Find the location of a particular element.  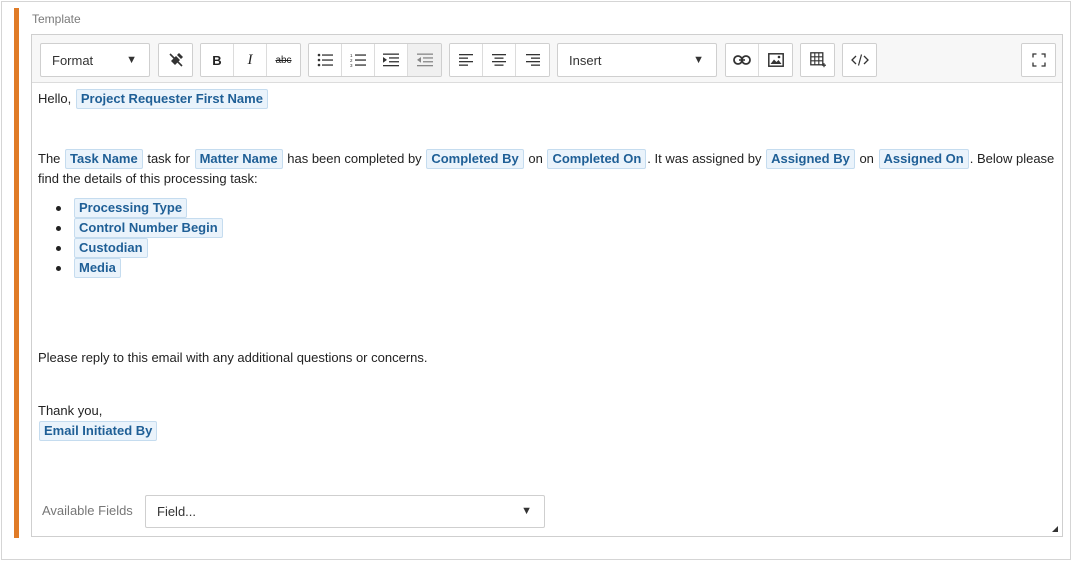

outdent-icon is located at coordinates (424, 60).